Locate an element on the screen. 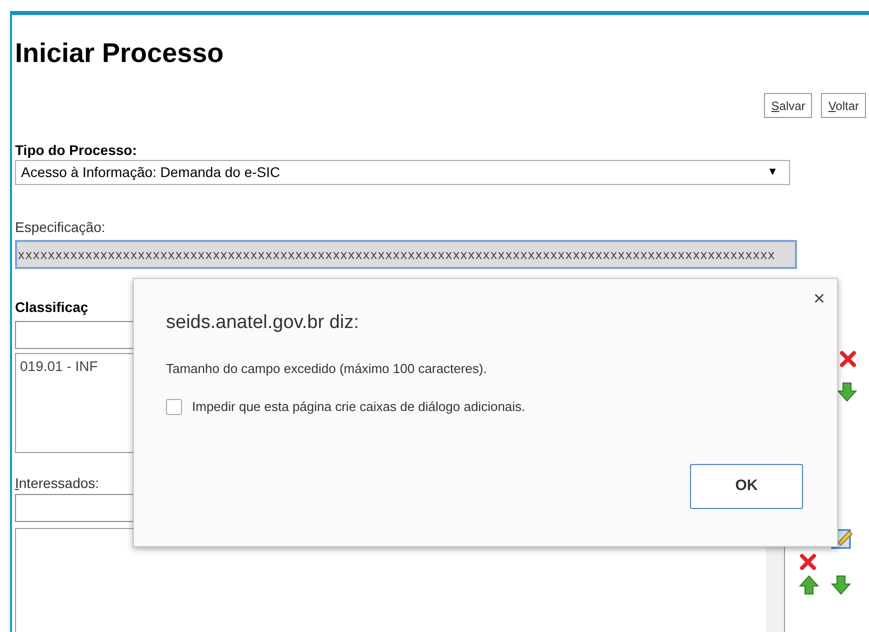 This screenshot has height=632, width=869. dialog-title: seids.anatel.gov.br diz: is located at coordinates (262, 323).